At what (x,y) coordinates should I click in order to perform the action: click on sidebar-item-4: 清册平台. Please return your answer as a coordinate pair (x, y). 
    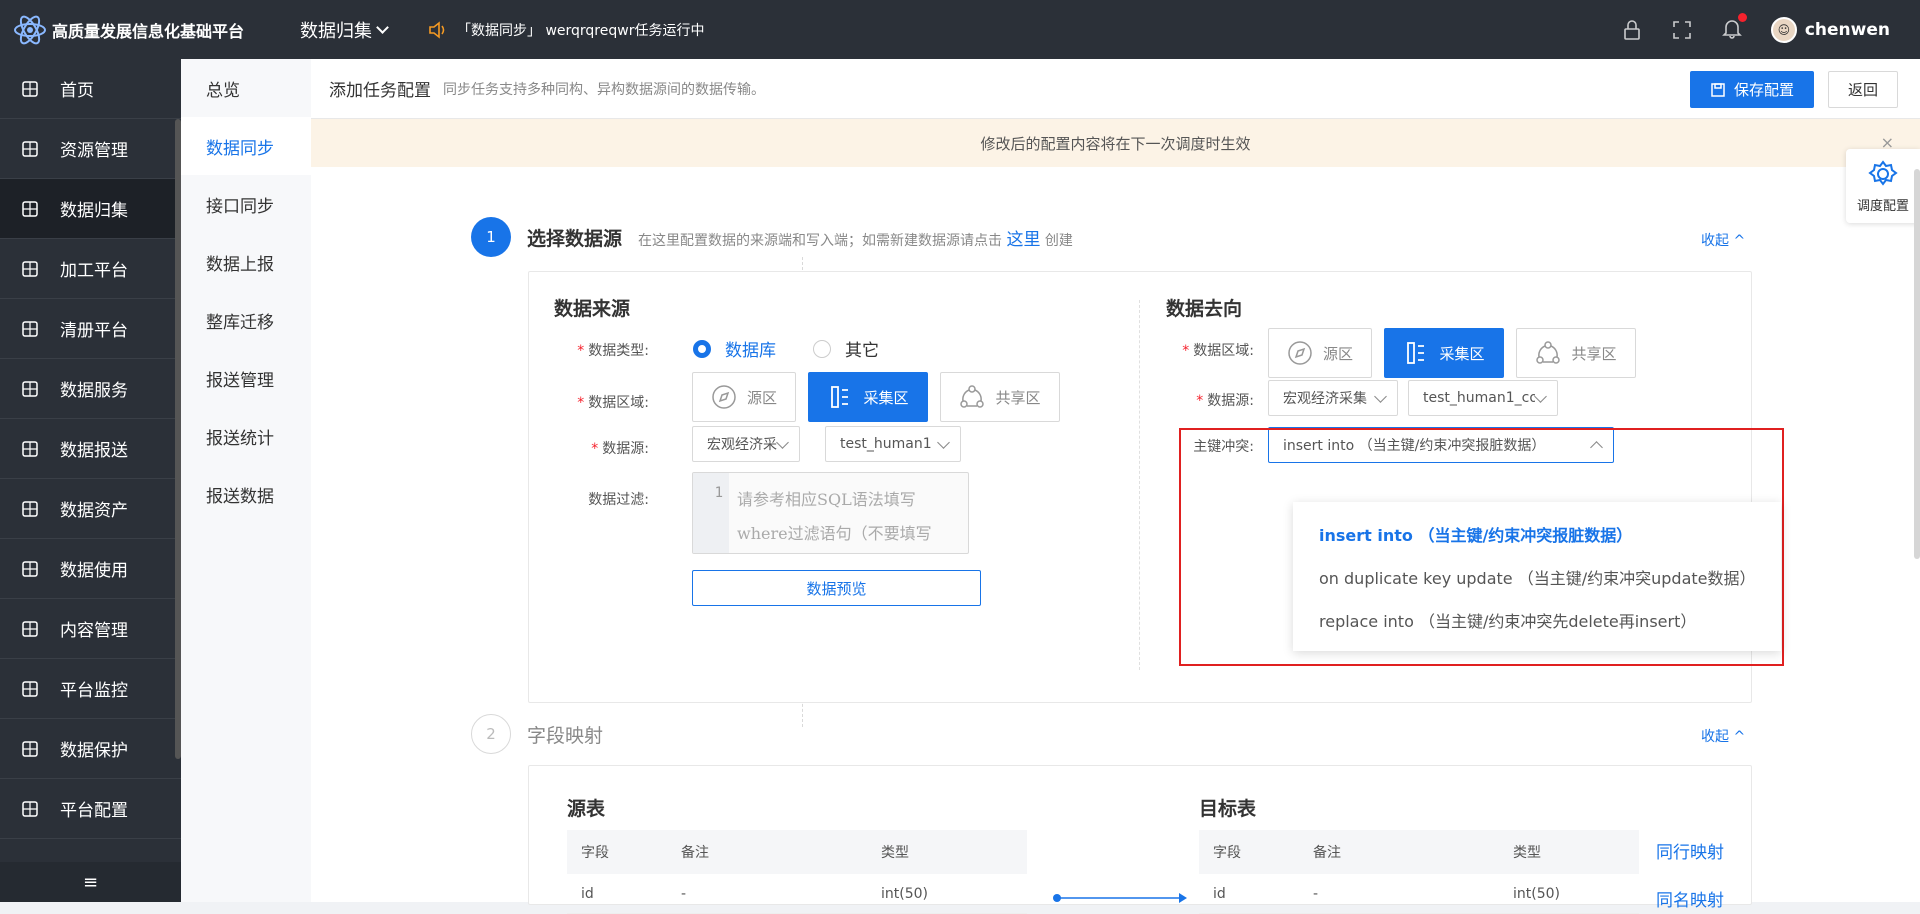
    Looking at the image, I should click on (90, 329).